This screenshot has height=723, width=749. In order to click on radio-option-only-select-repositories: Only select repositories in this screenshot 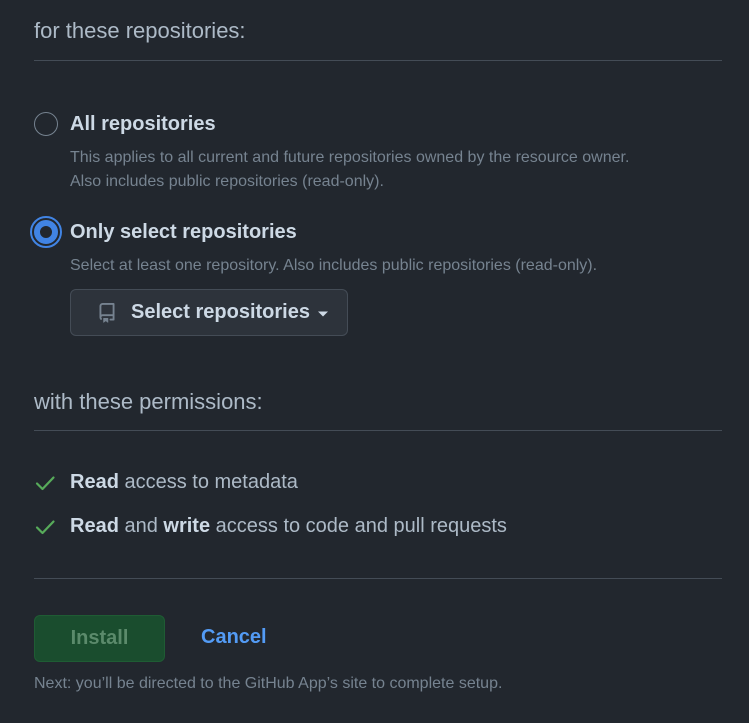, I will do `click(163, 232)`.